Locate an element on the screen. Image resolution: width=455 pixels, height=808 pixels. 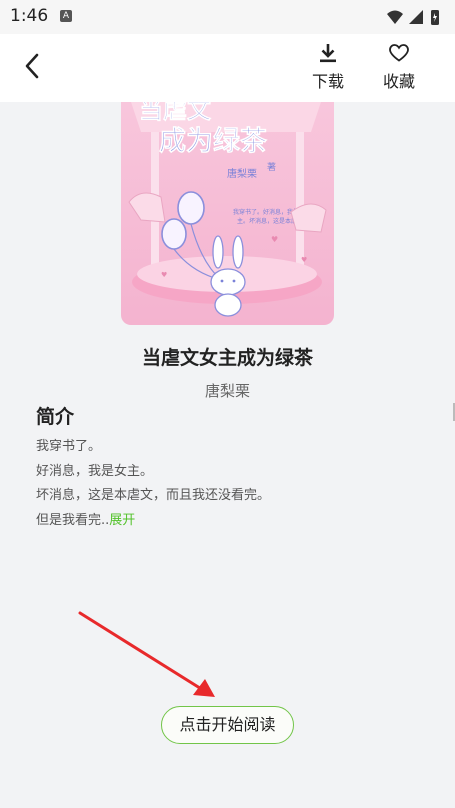
intro-line-last: 但是我看完..展开 is located at coordinates (231, 523).